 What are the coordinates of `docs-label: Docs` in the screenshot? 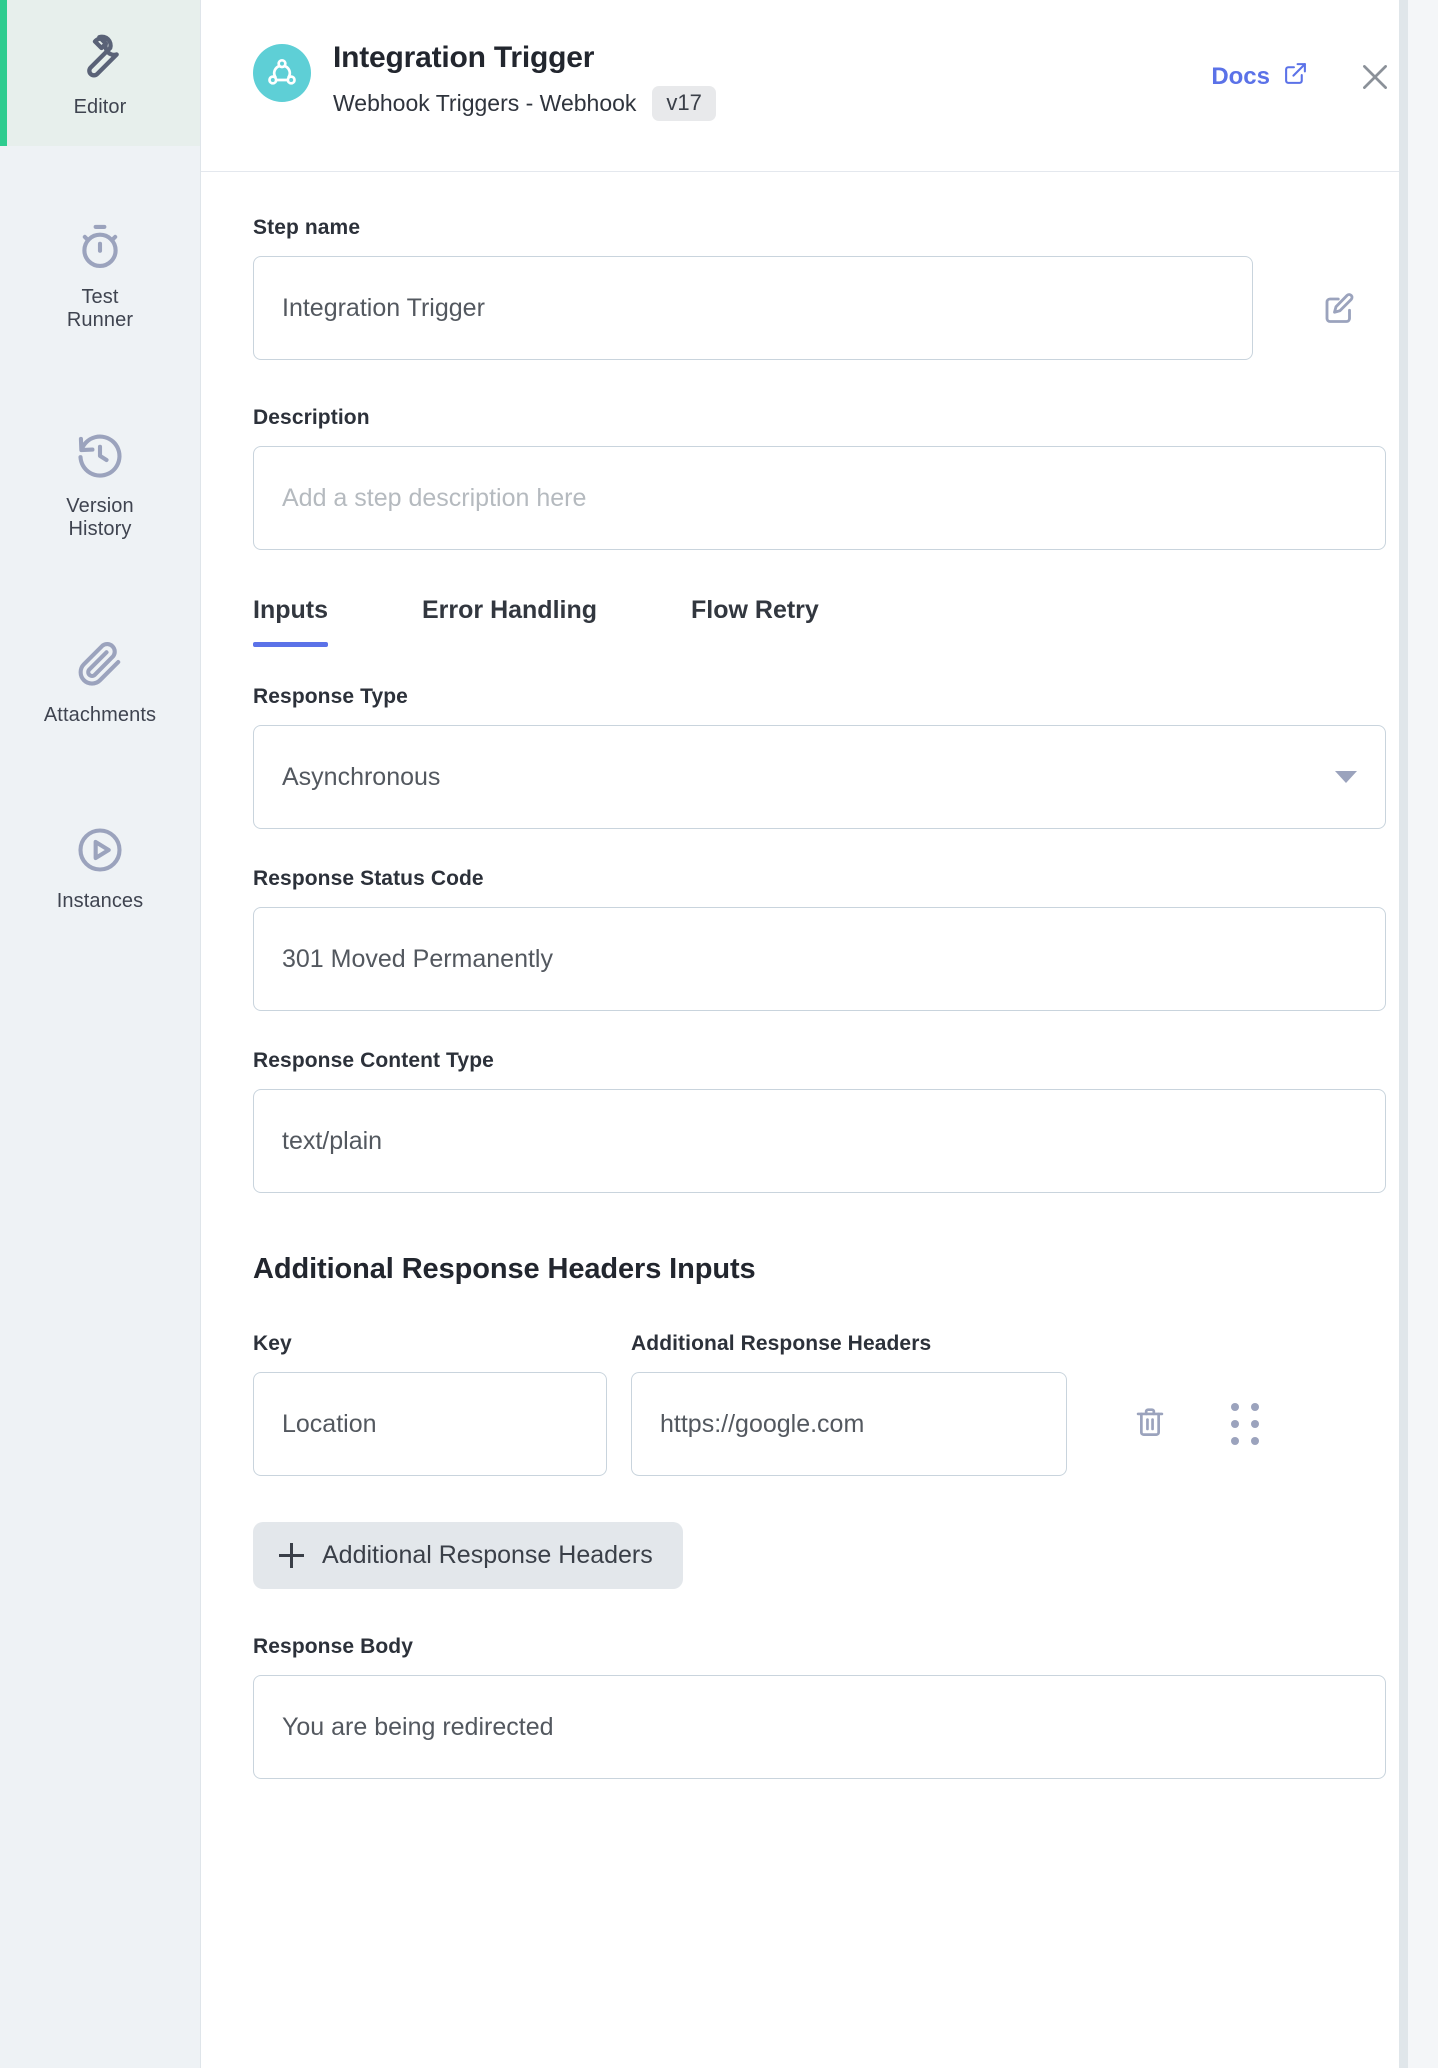 It's located at (1240, 76).